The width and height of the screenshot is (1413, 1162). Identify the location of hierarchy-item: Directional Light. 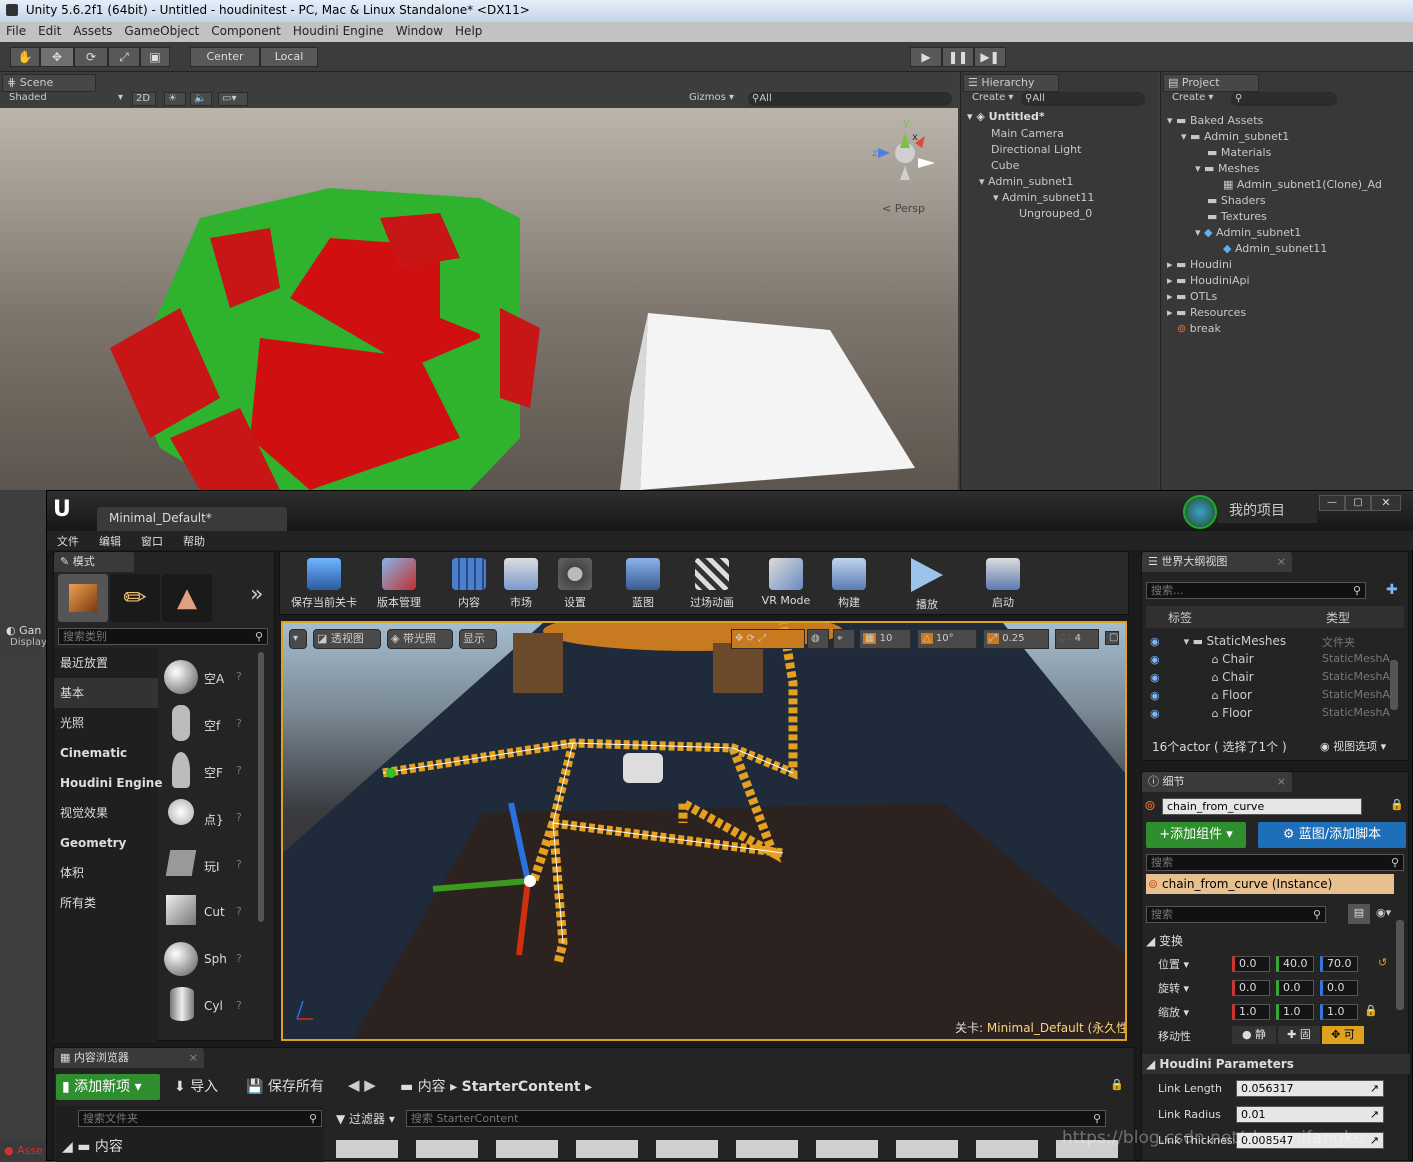
(1036, 149).